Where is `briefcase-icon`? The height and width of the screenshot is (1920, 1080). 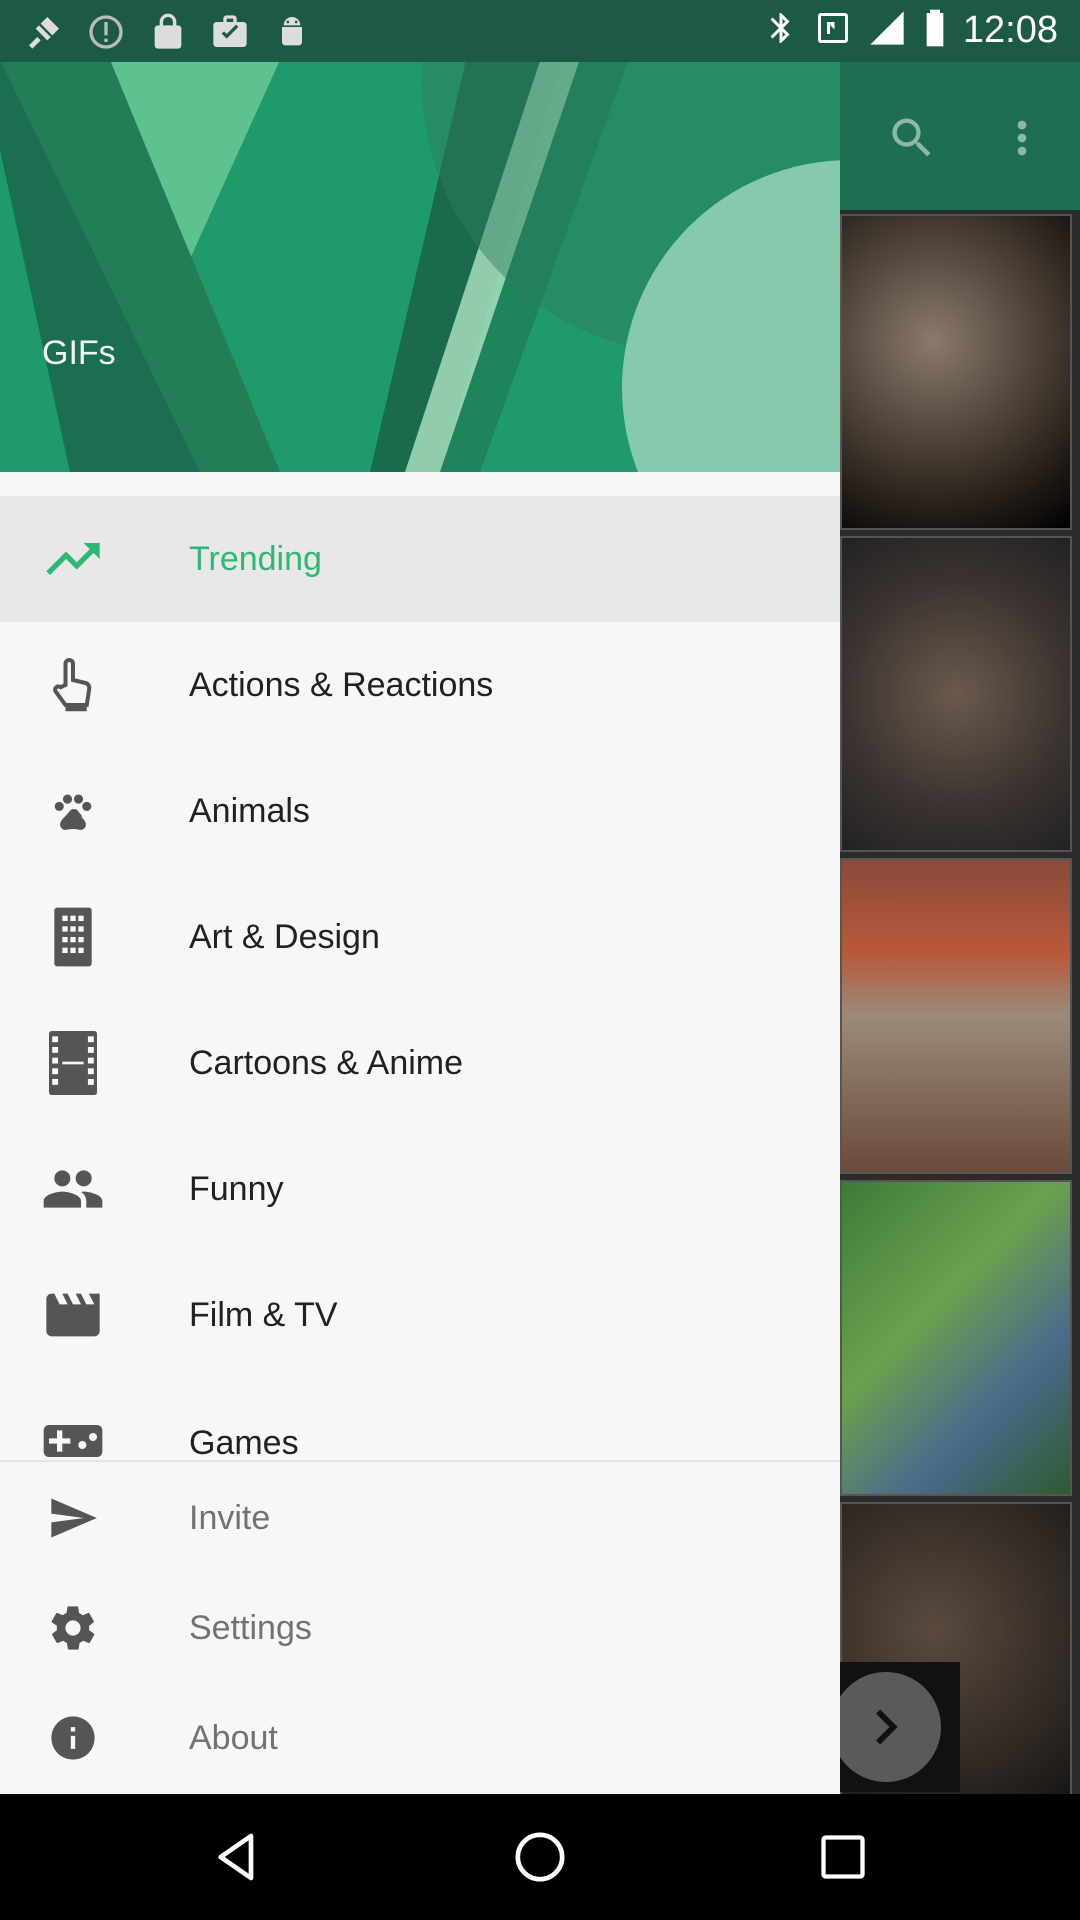
briefcase-icon is located at coordinates (230, 34).